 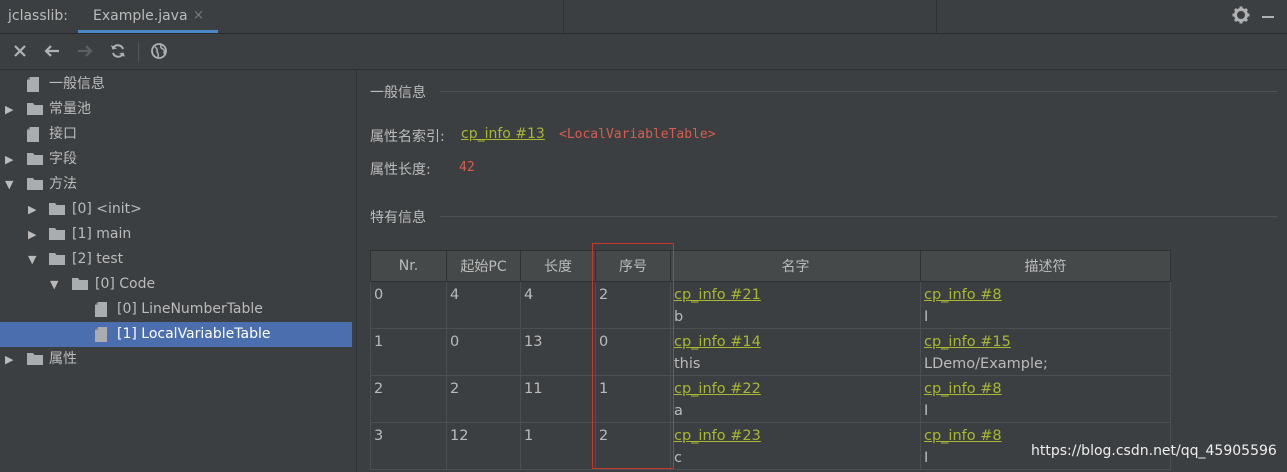 I want to click on tree-node-label: [0] <init>, so click(x=107, y=209).